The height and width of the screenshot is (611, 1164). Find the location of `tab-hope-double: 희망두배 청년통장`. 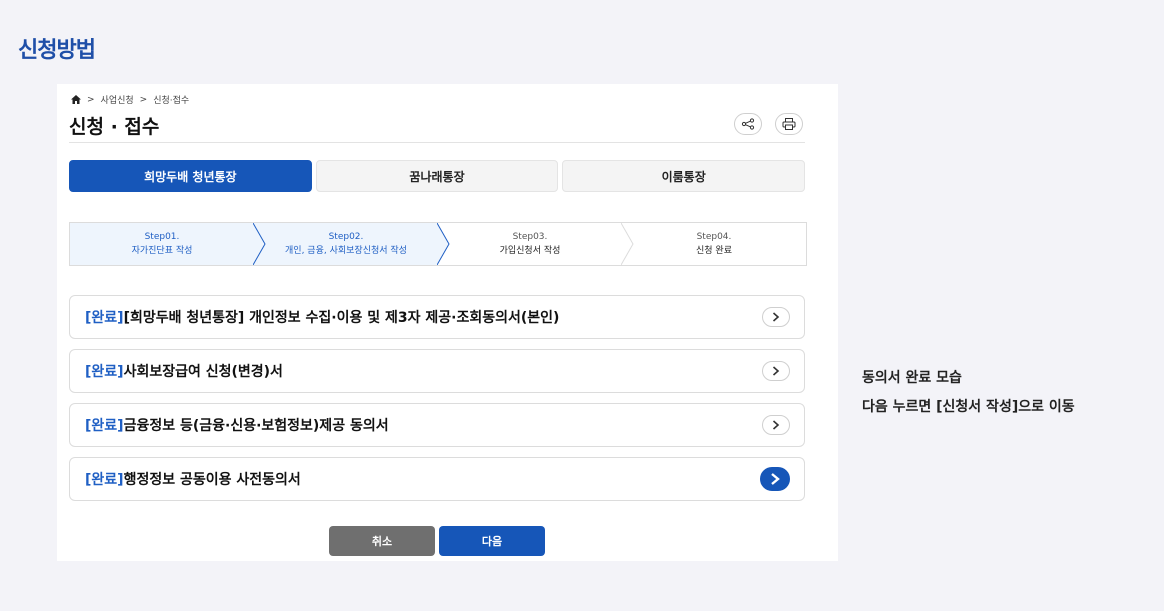

tab-hope-double: 희망두배 청년통장 is located at coordinates (190, 176).